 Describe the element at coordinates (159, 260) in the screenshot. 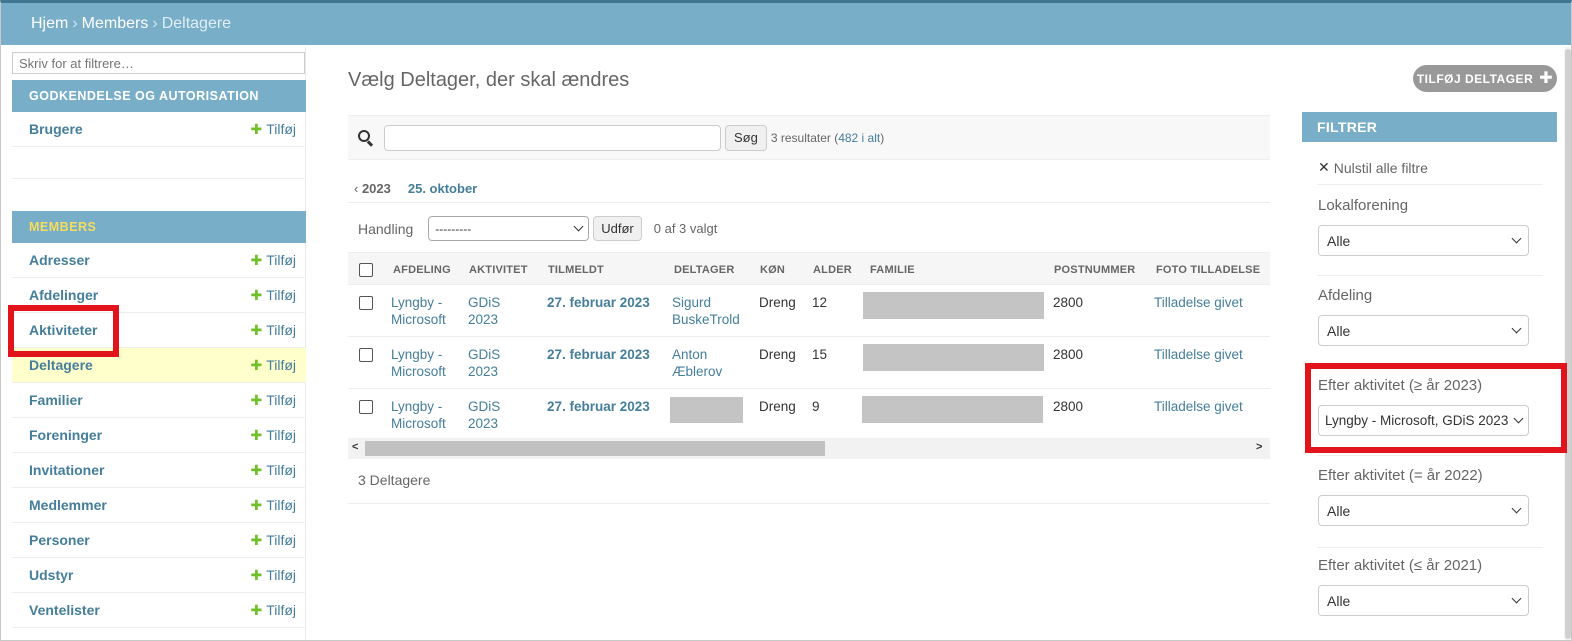

I see `sidebar-item-adresser: Adresser ✚ Tilføj` at that location.